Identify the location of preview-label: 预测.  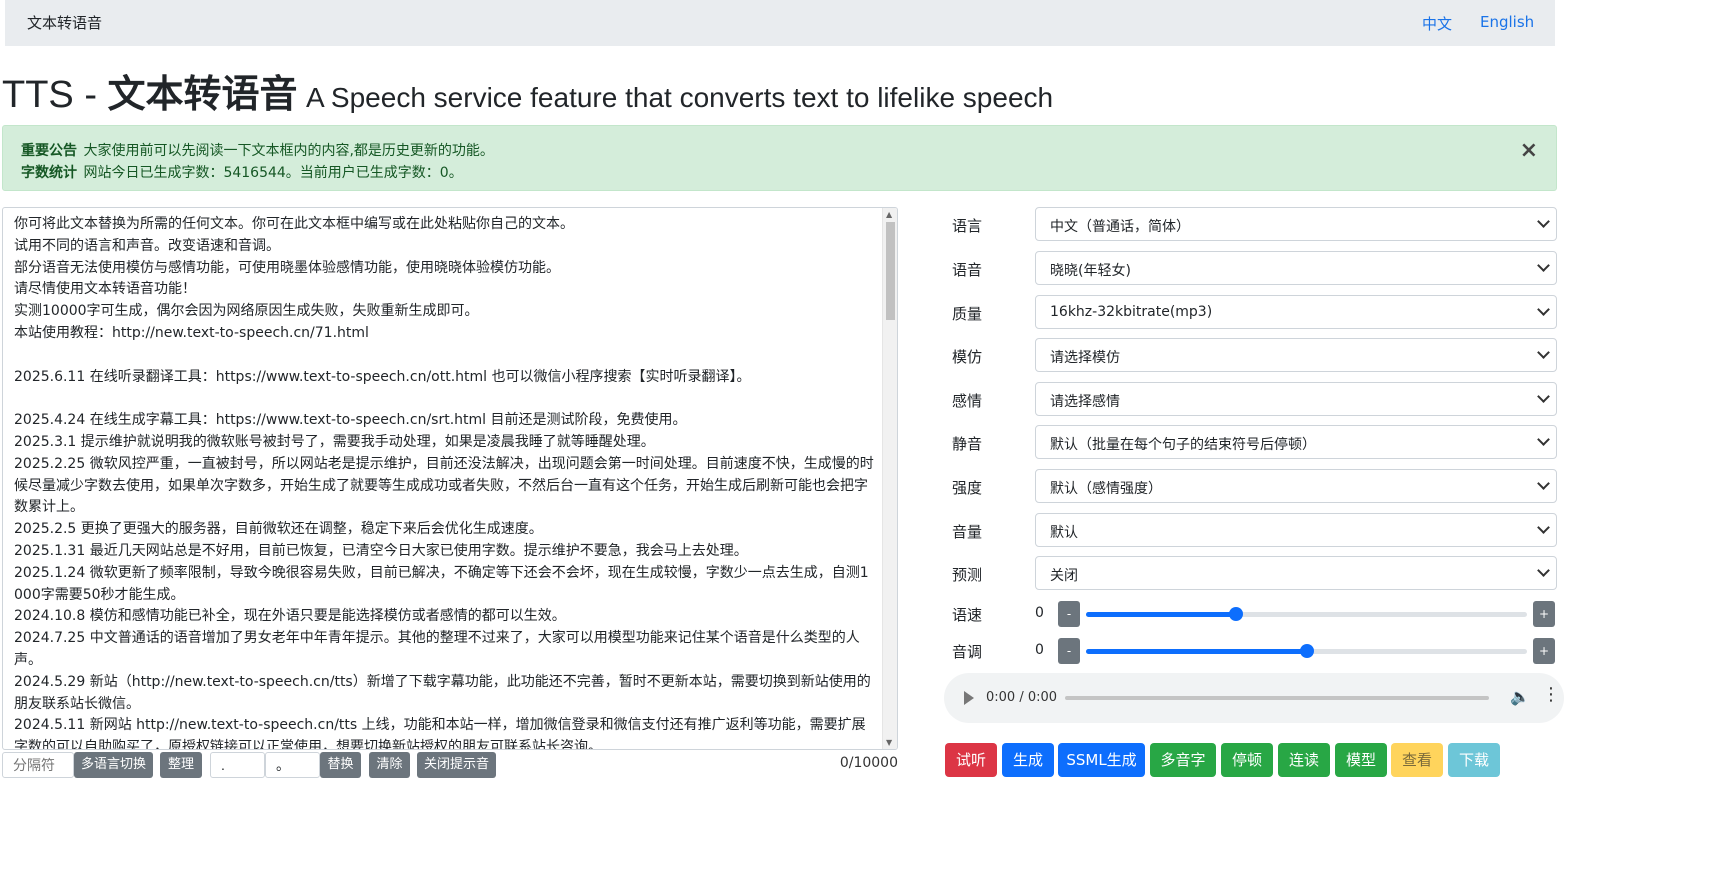
(967, 575).